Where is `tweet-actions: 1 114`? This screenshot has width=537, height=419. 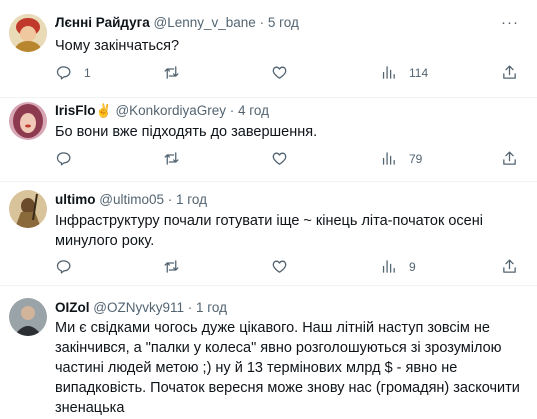 tweet-actions: 1 114 is located at coordinates (290, 74).